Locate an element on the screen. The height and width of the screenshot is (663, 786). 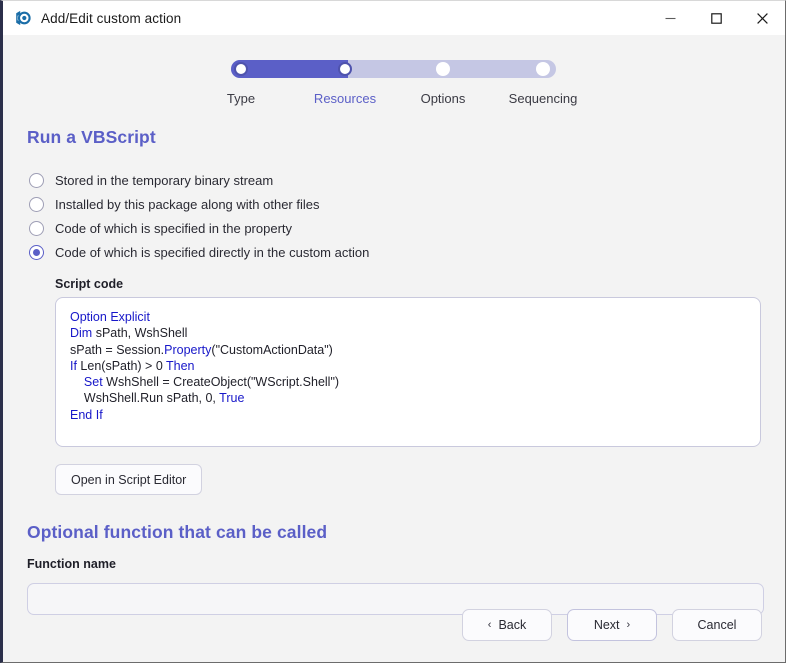
wizard-stepper: Type Resources Options Sequencing is located at coordinates (402, 84).